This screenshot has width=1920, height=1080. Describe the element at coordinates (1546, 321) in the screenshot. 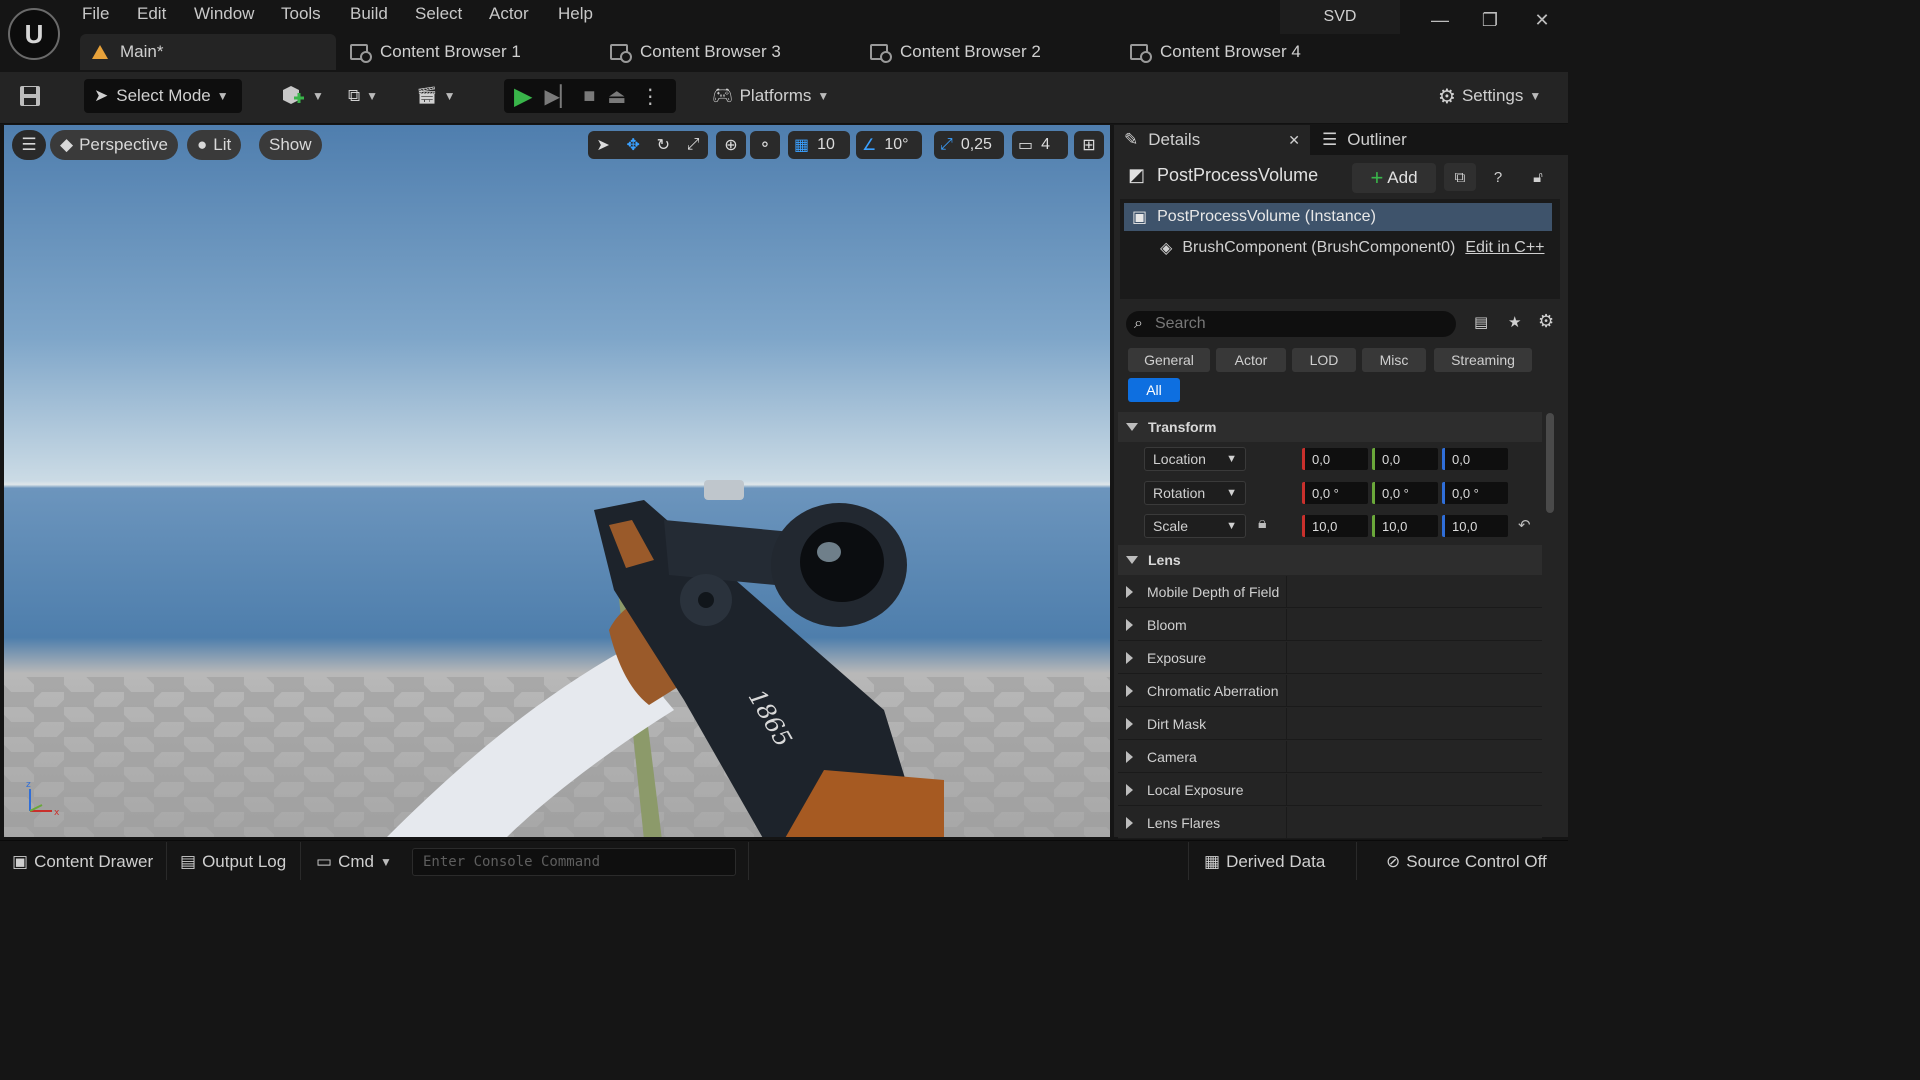

I see `gear-icon: ⚙` at that location.